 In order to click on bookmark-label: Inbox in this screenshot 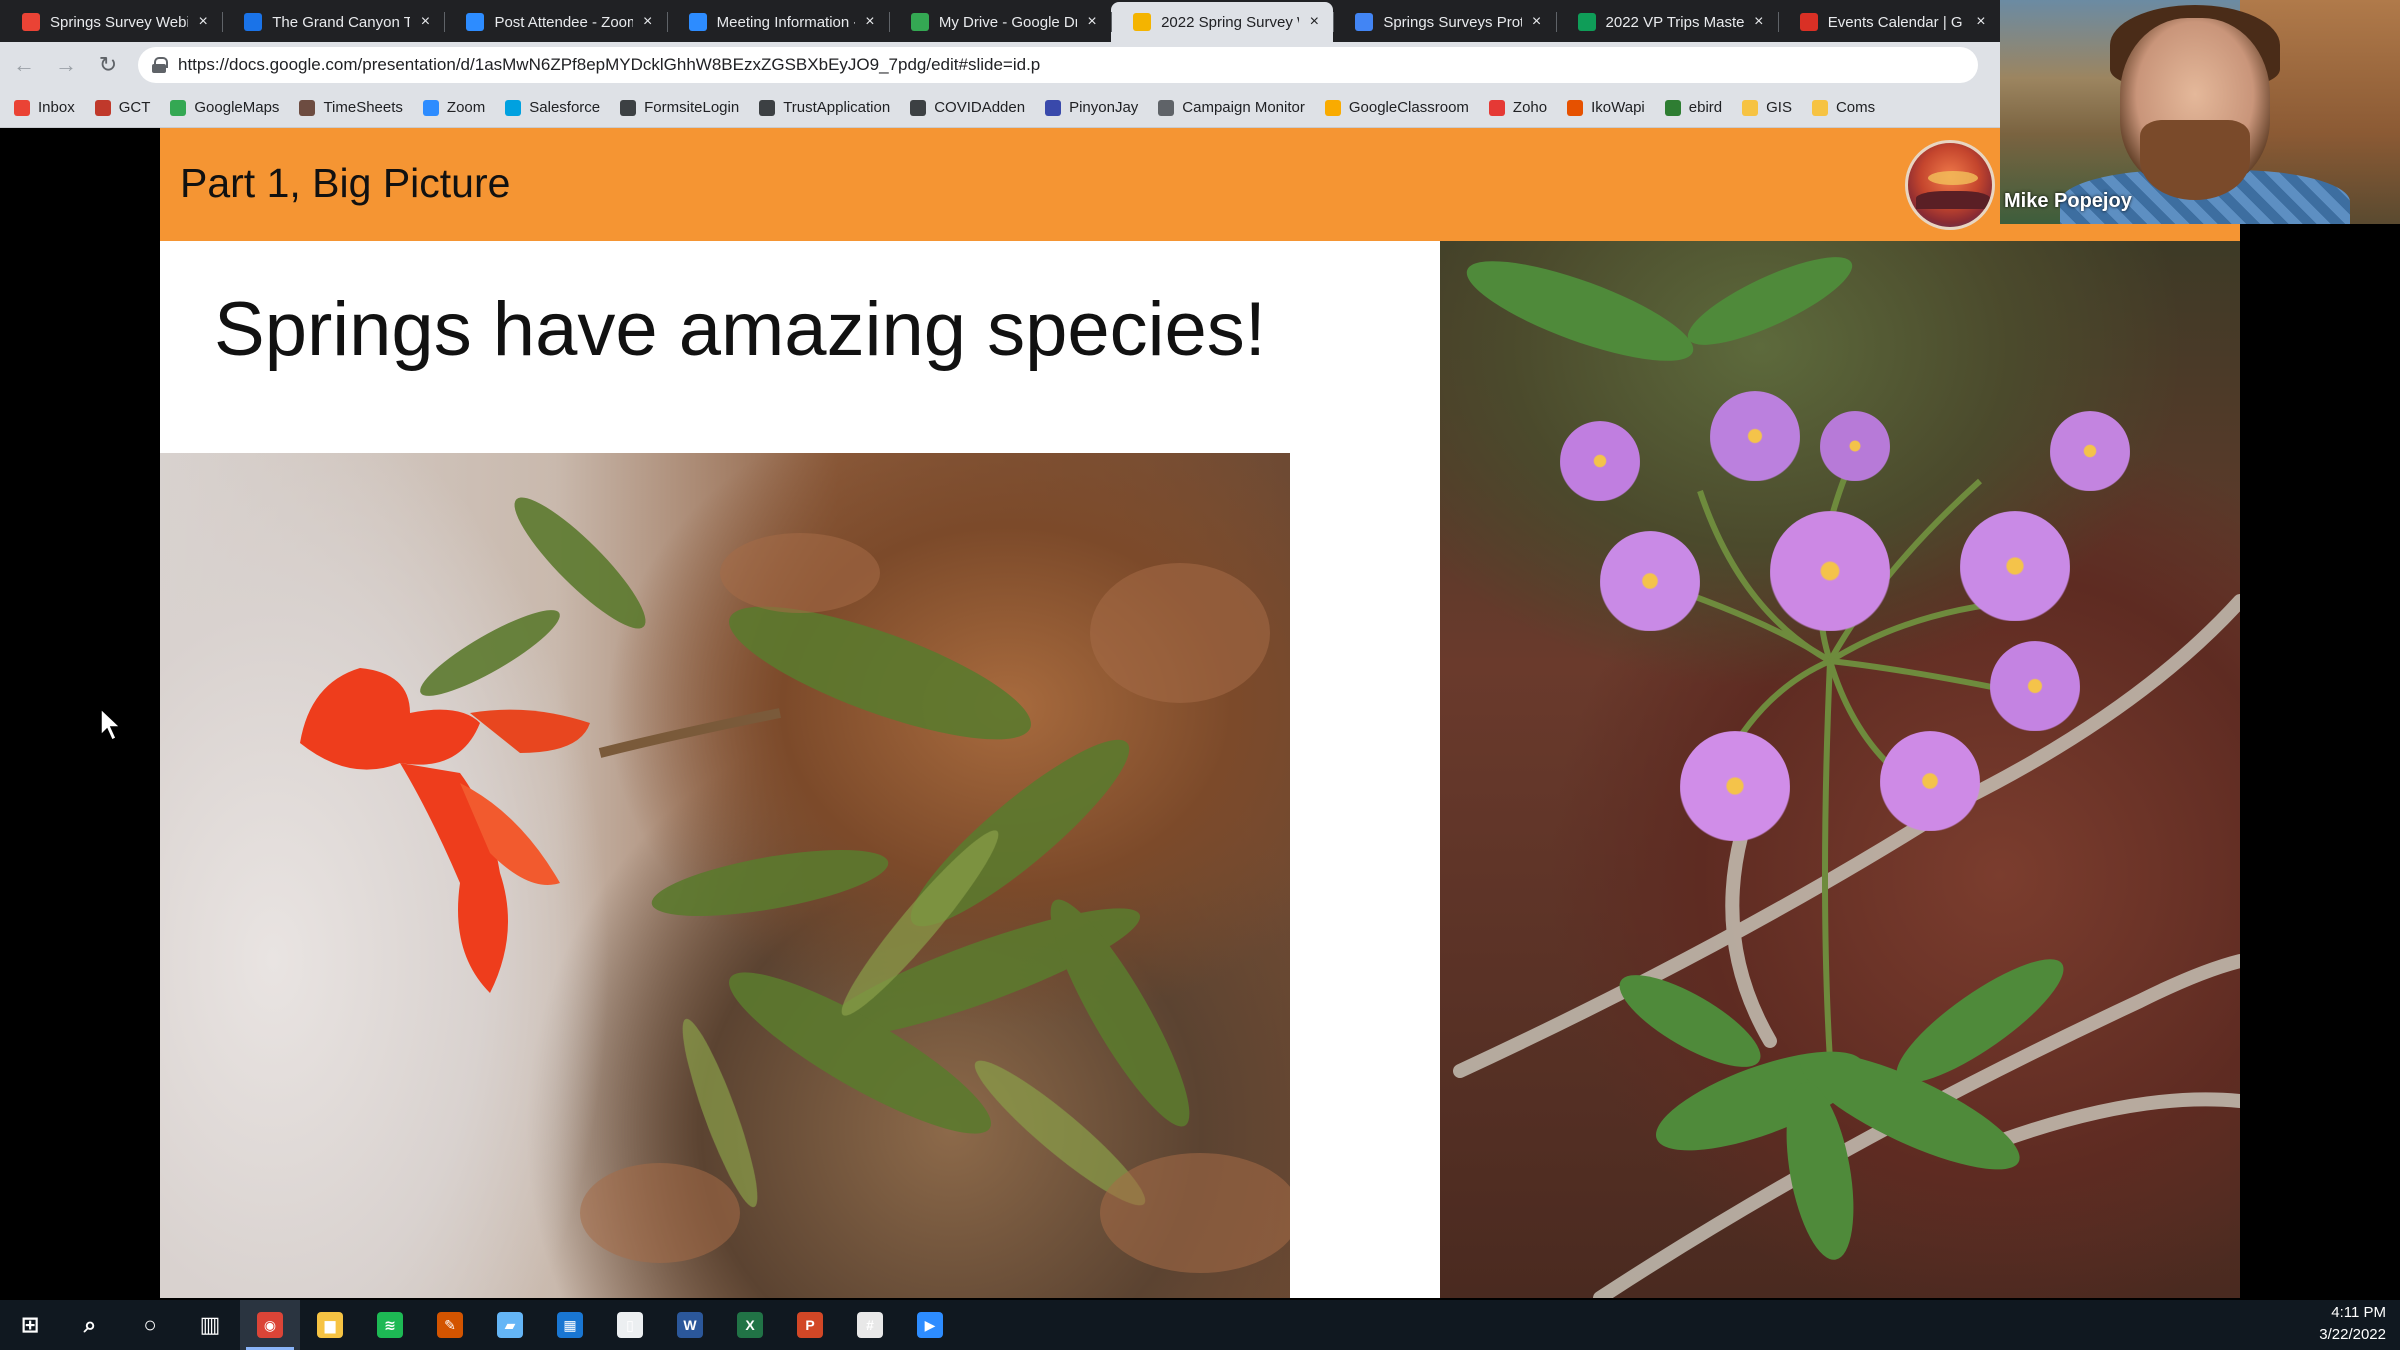, I will do `click(56, 107)`.